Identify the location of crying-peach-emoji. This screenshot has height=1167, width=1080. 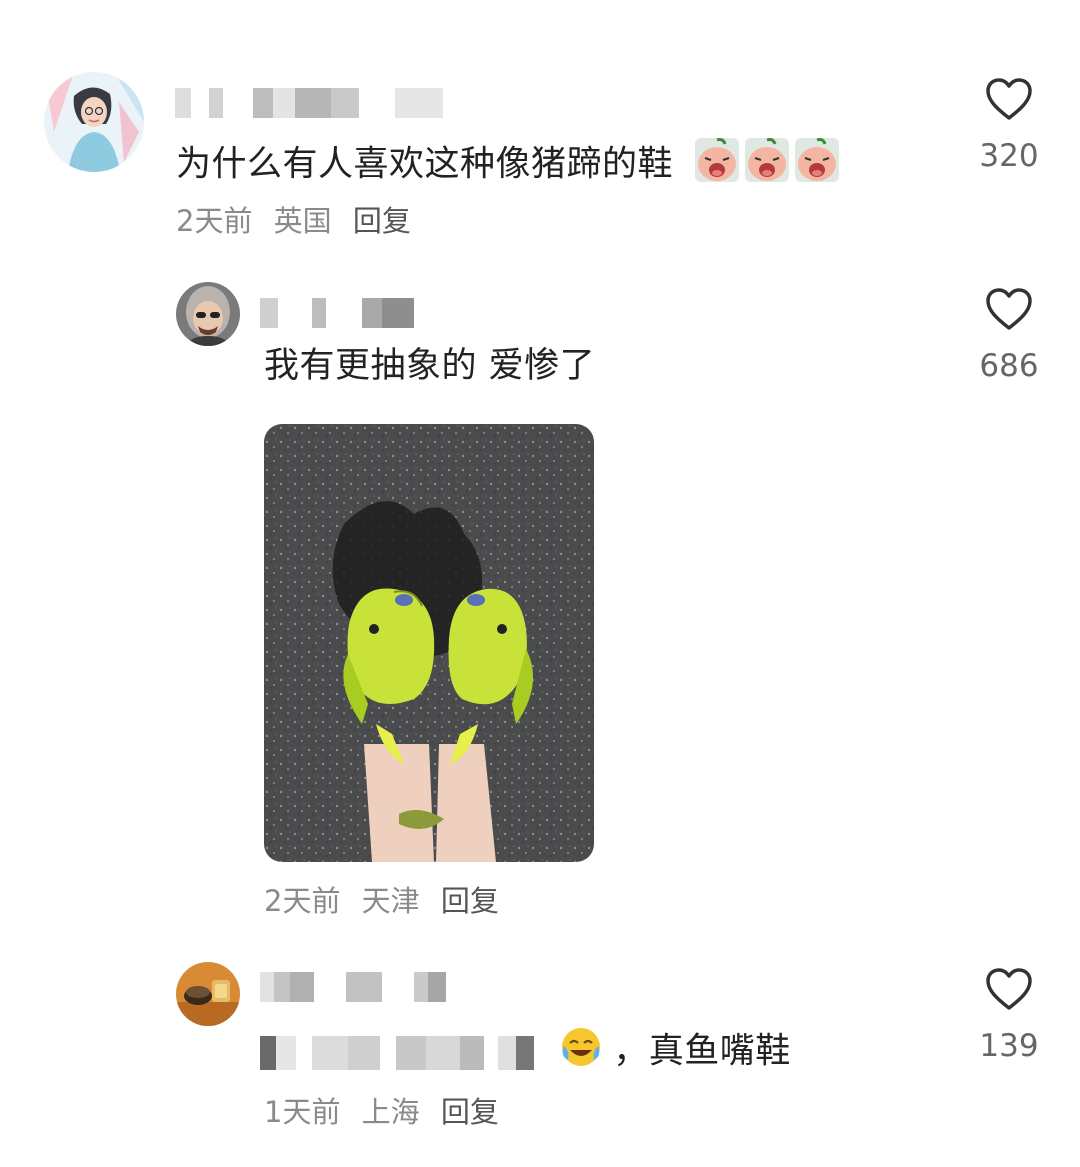
(767, 165).